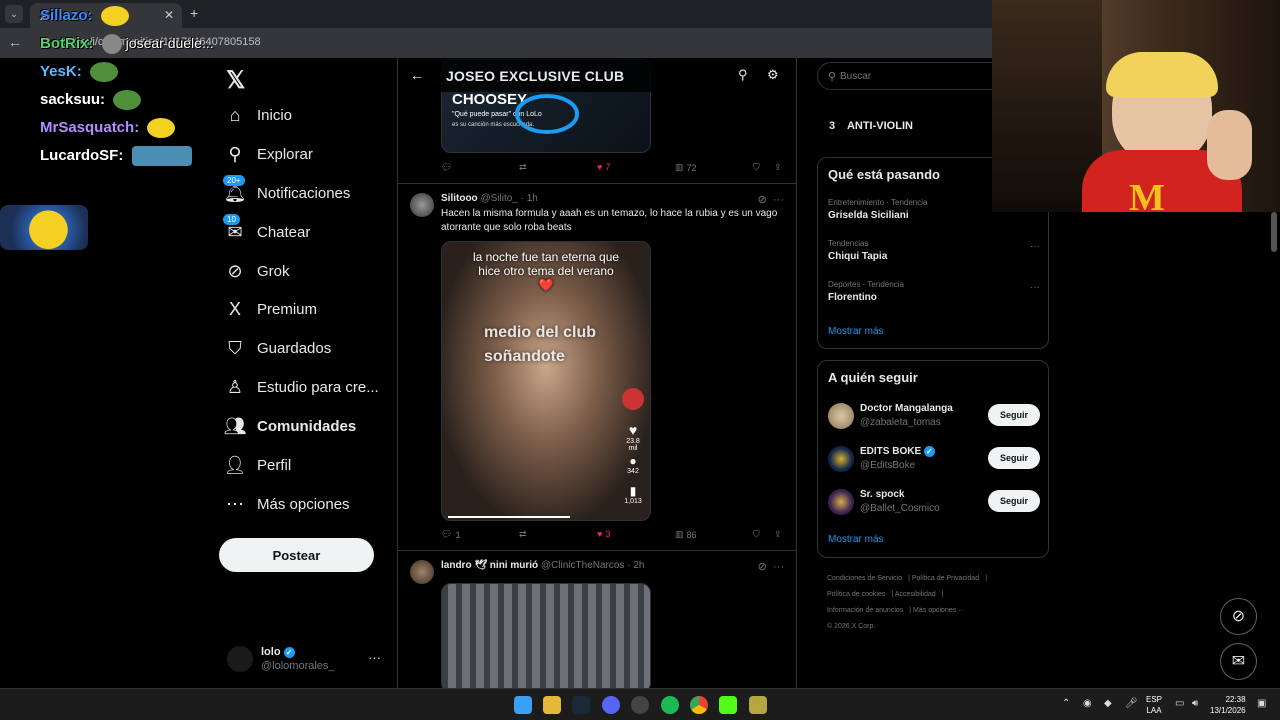 The image size is (1280, 720). What do you see at coordinates (305, 465) in the screenshot?
I see `sidebar-item-perfil: 👤︎ Perfil` at bounding box center [305, 465].